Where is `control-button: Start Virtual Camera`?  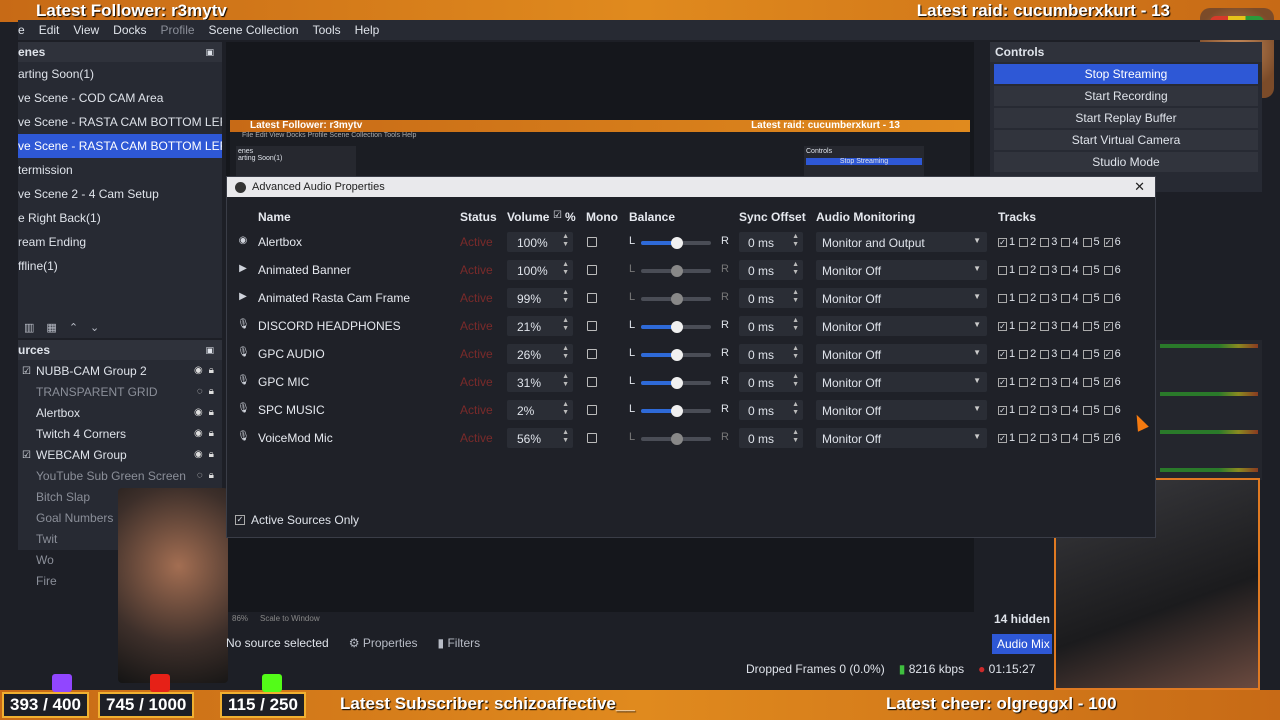 control-button: Start Virtual Camera is located at coordinates (1126, 140).